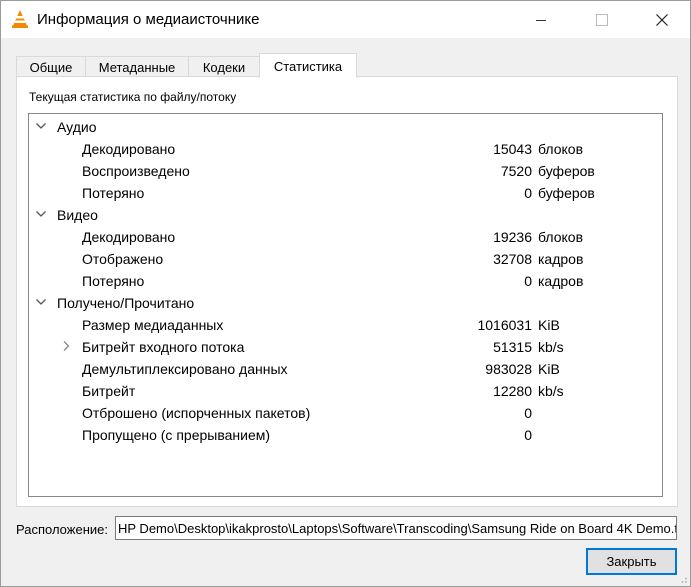 Image resolution: width=691 pixels, height=587 pixels. What do you see at coordinates (345, 171) in the screenshot?
I see `tree-row: Воспроизведено 7520 буферов` at bounding box center [345, 171].